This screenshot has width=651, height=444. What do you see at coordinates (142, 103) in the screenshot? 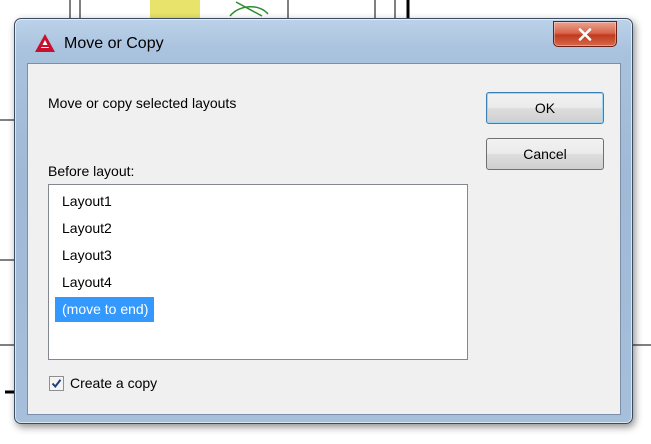
I see `prompt-text: Move or copy selected layouts` at bounding box center [142, 103].